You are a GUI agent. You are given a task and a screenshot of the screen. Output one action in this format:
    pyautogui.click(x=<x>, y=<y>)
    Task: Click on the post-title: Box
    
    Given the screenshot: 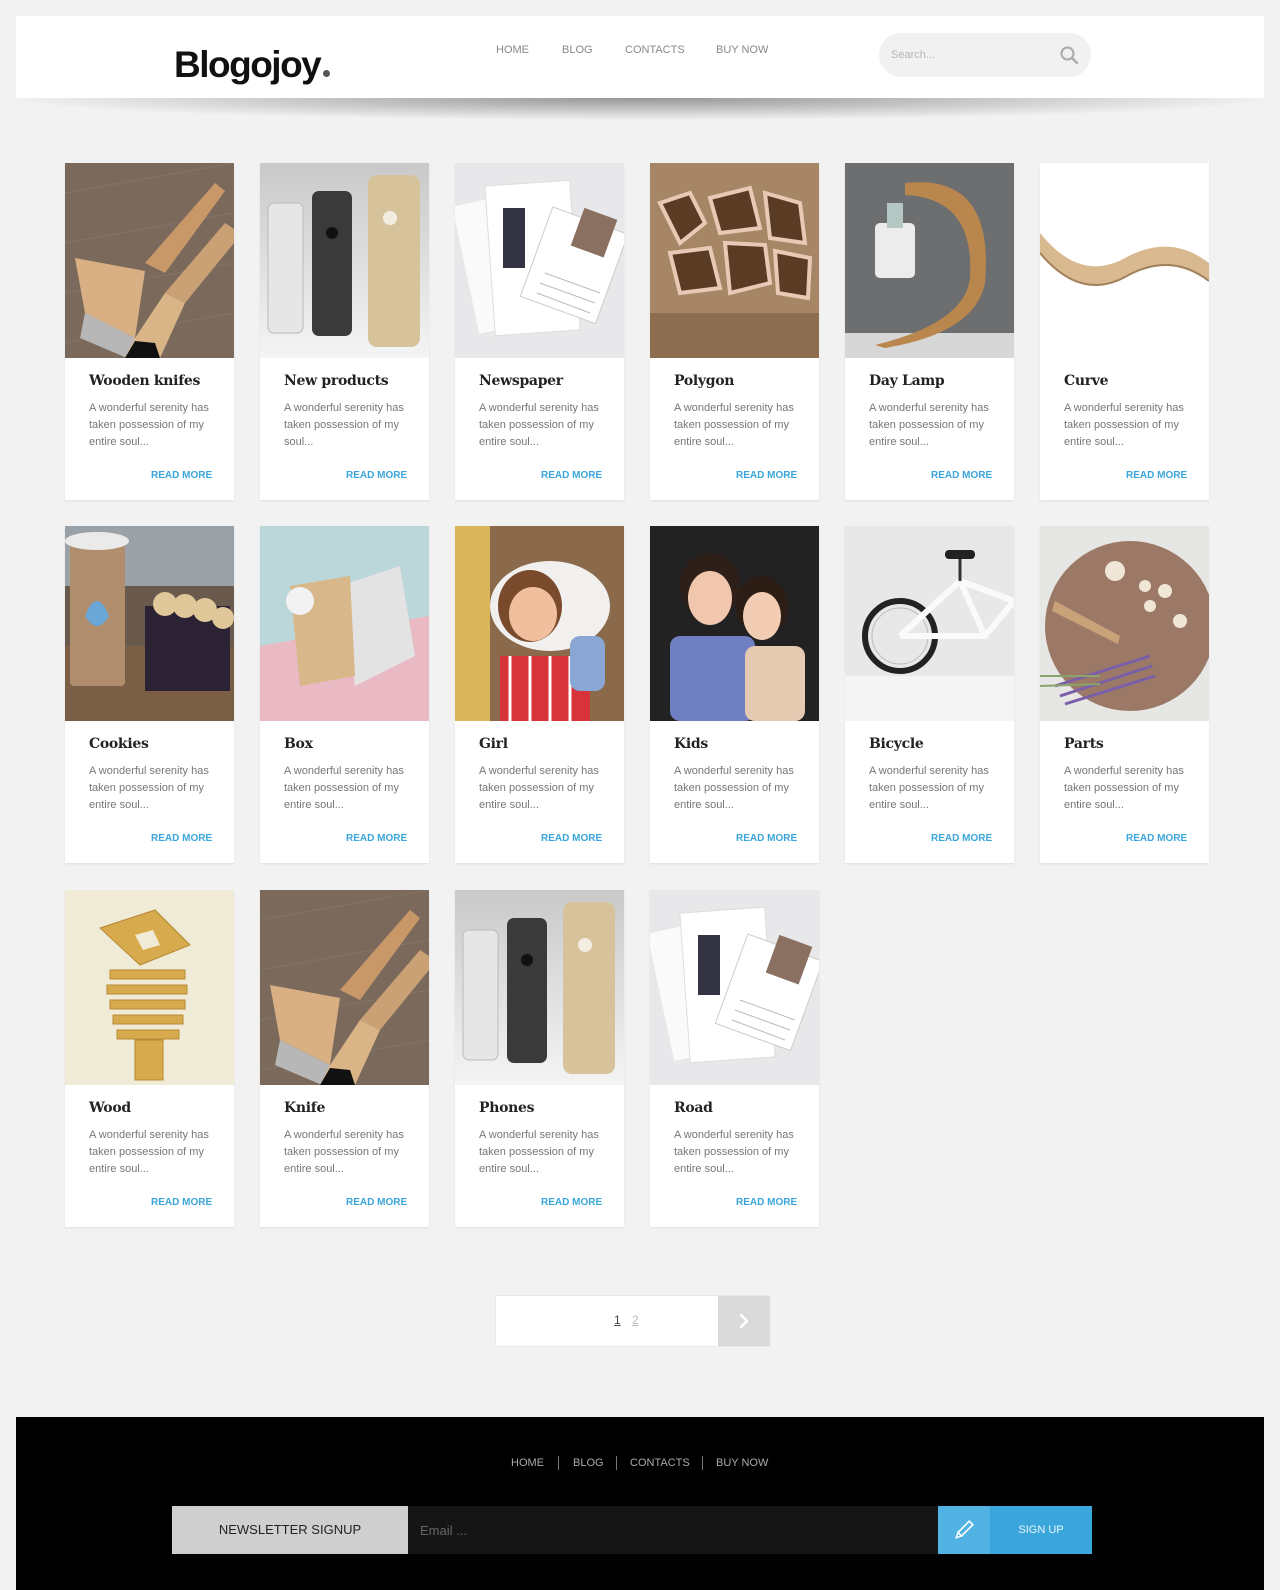 What is the action you would take?
    pyautogui.click(x=298, y=744)
    